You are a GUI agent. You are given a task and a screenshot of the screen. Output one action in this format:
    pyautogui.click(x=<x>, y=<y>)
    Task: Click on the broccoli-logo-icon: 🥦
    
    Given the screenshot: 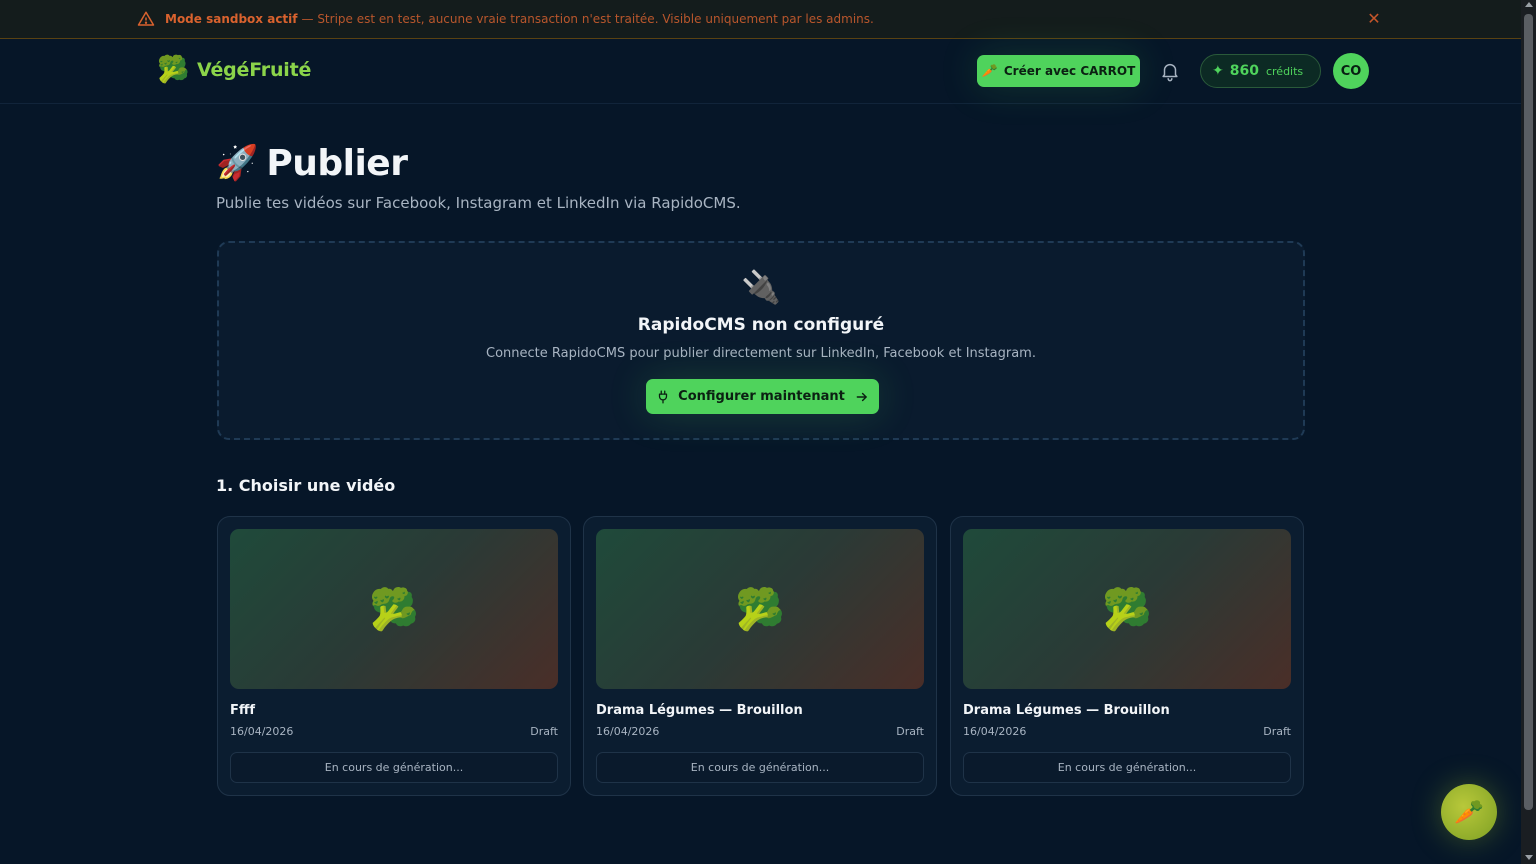 What is the action you would take?
    pyautogui.click(x=173, y=70)
    